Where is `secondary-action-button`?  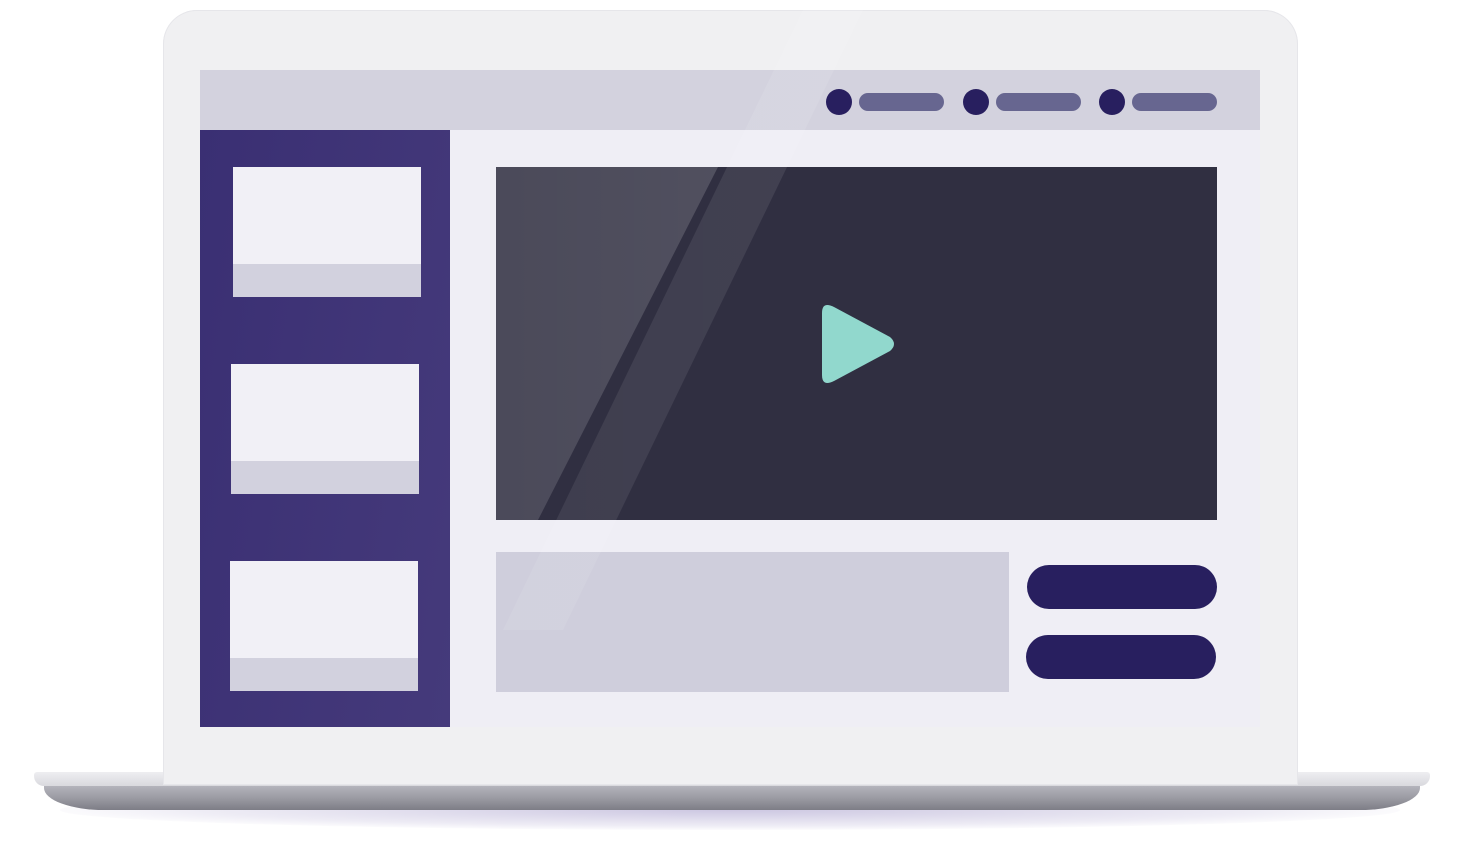 secondary-action-button is located at coordinates (1121, 657).